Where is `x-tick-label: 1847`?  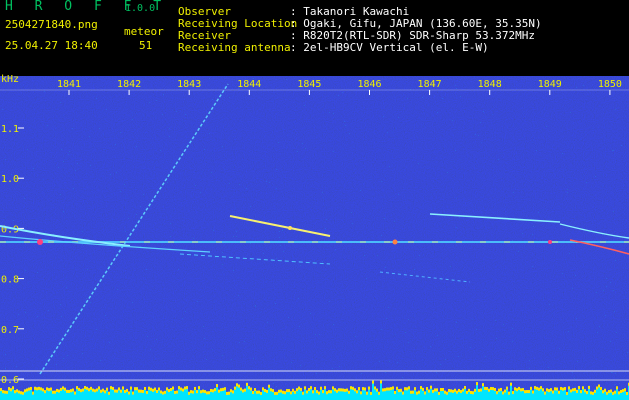 x-tick-label: 1847 is located at coordinates (430, 84).